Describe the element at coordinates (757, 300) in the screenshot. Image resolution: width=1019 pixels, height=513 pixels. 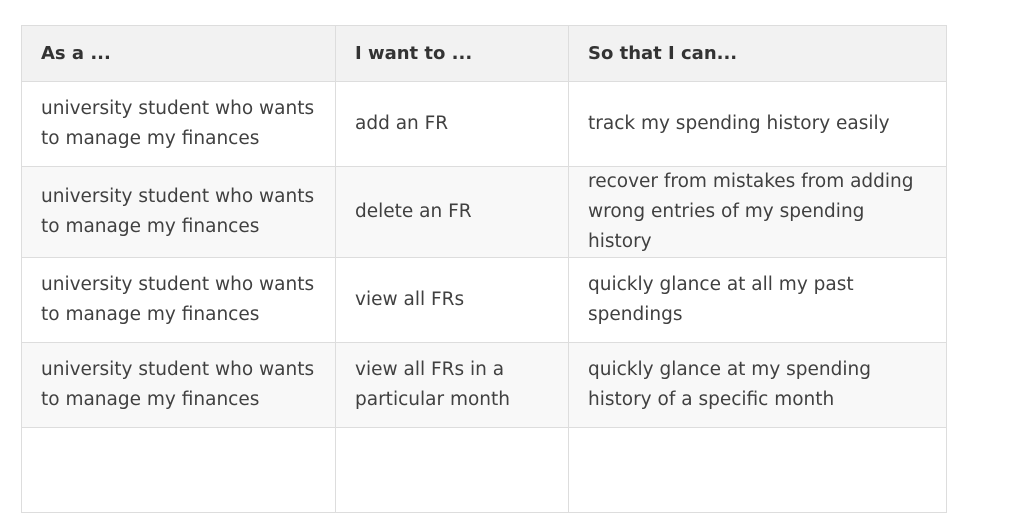
I see `cell-benefit: quickly glance at all my past spendings` at that location.